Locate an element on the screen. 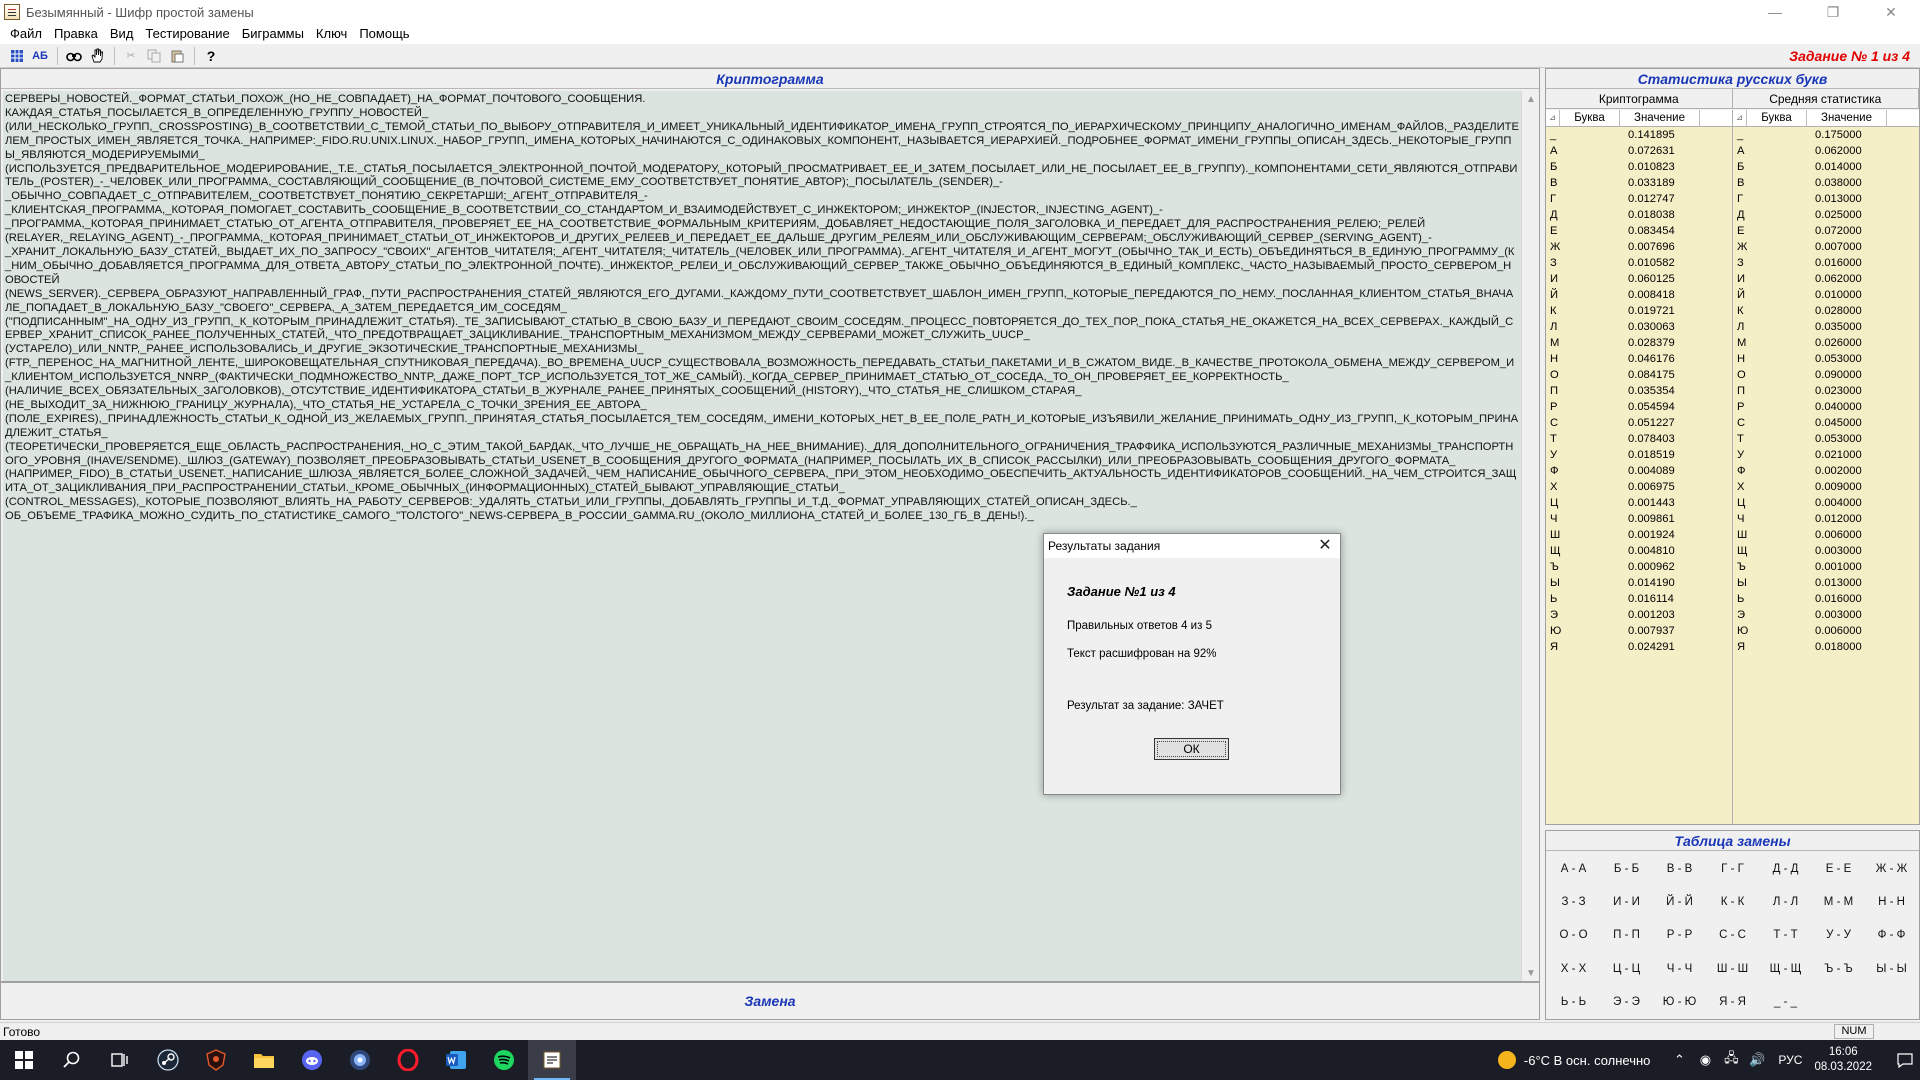  table-row: Ш 0.001924 is located at coordinates (1639, 535).